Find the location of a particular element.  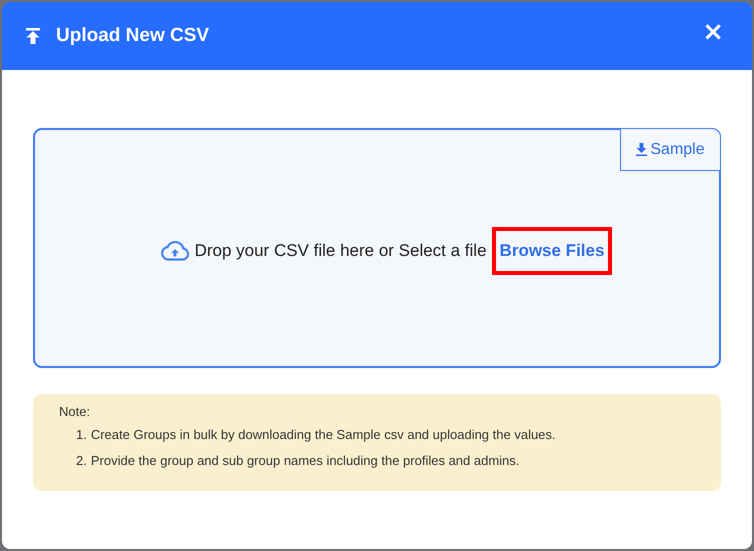

download-icon is located at coordinates (642, 149).